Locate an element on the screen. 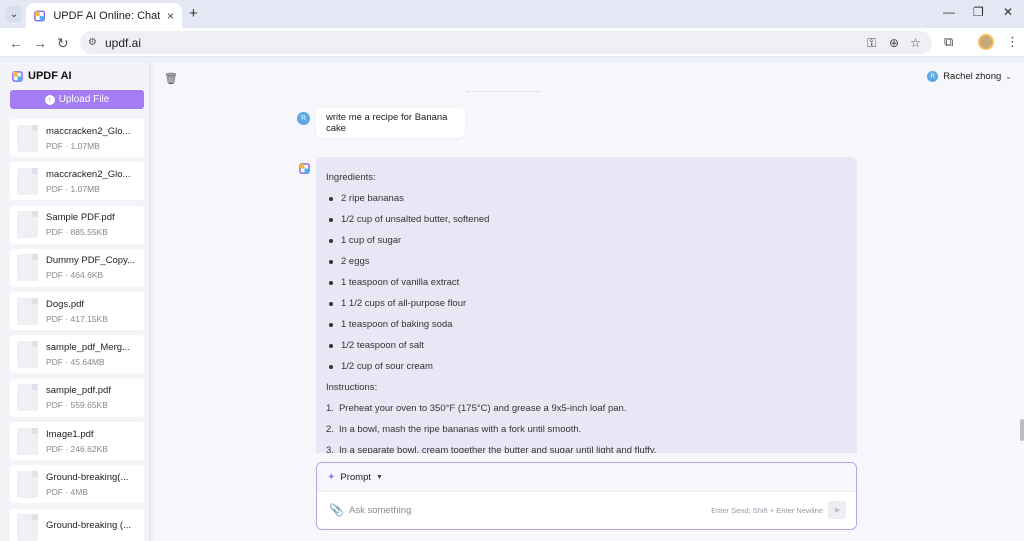 This screenshot has height=541, width=1024. ingredient-item: 1 1/2 cups of all-purpose flour is located at coordinates (586, 303).